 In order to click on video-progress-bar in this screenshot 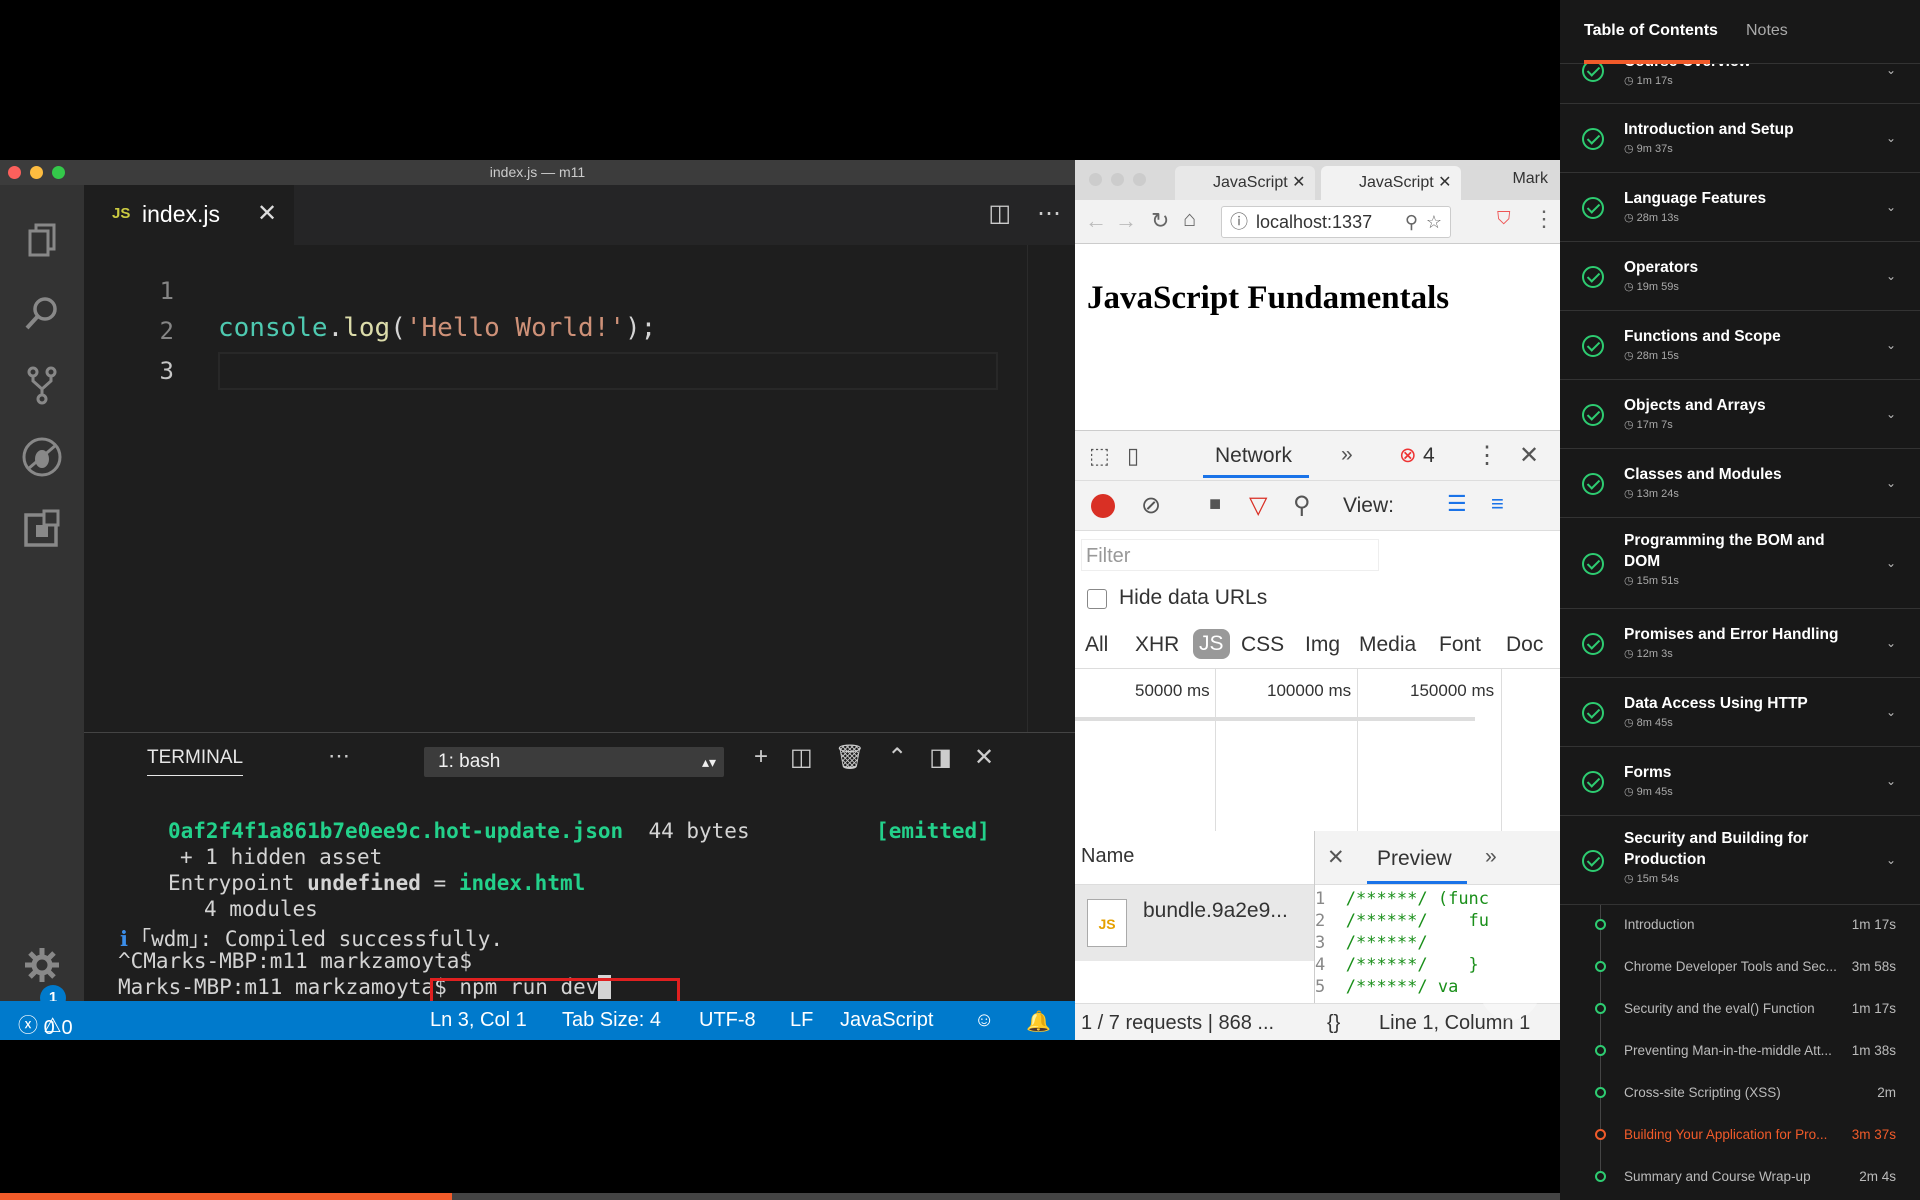, I will do `click(780, 1196)`.